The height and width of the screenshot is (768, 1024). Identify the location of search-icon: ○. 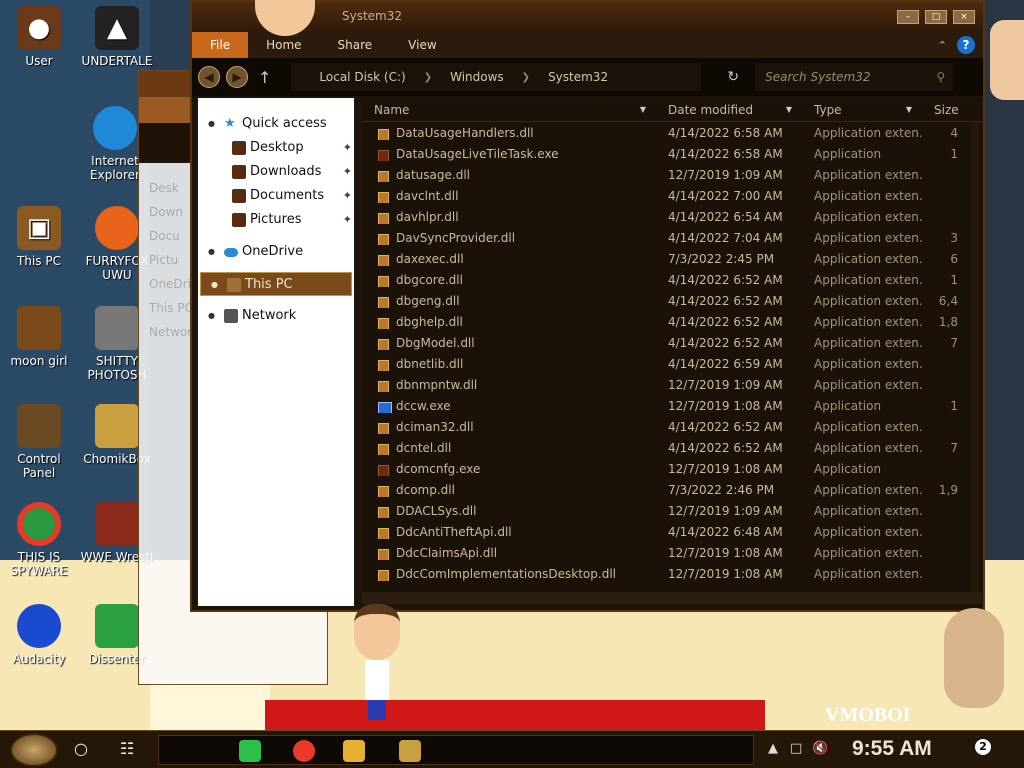
(81, 748).